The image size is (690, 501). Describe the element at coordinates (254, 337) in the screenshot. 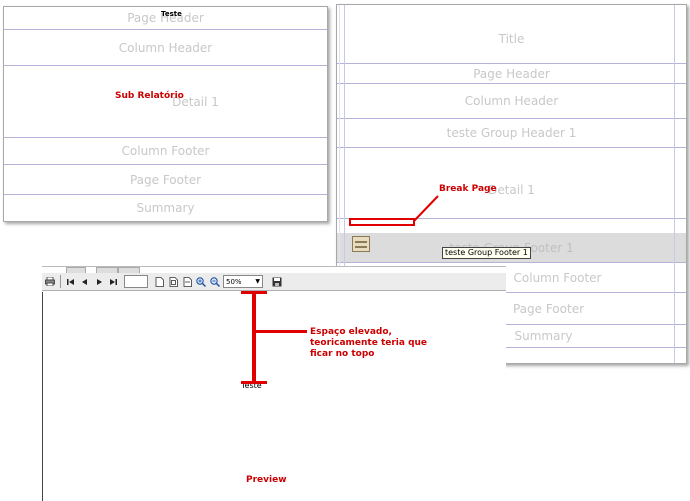

I see `gap-marker-vertical` at that location.